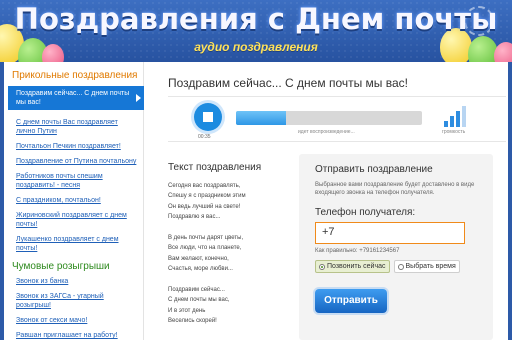 This screenshot has height=340, width=512. What do you see at coordinates (204, 186) in the screenshot?
I see `lyric-line: Сегодня вас поздравлять,` at bounding box center [204, 186].